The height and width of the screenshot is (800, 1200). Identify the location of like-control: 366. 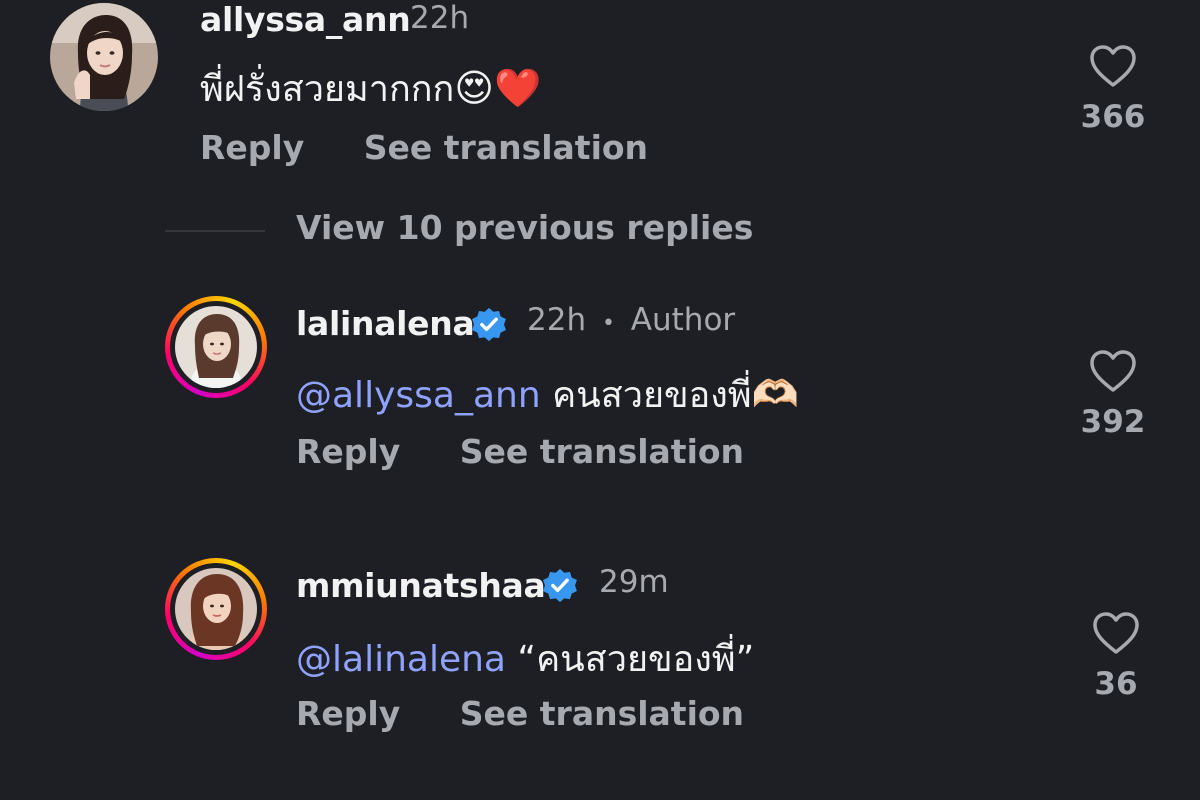
(1113, 89).